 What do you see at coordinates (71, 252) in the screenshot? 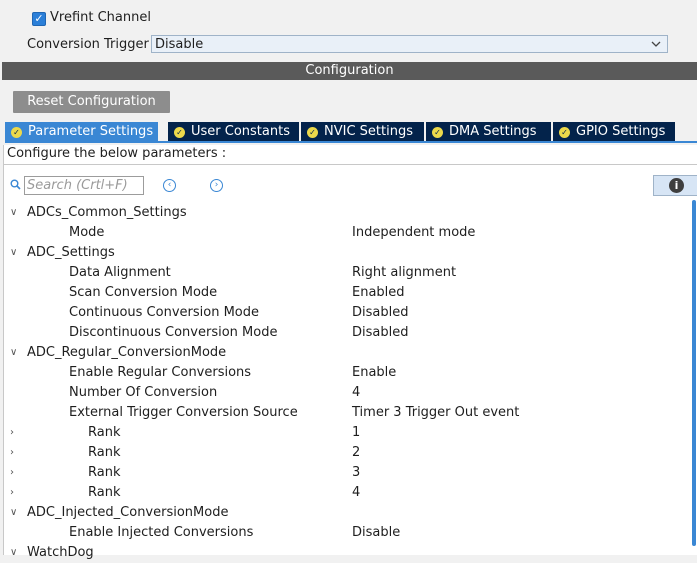
I see `group-label: ADC_Settings` at bounding box center [71, 252].